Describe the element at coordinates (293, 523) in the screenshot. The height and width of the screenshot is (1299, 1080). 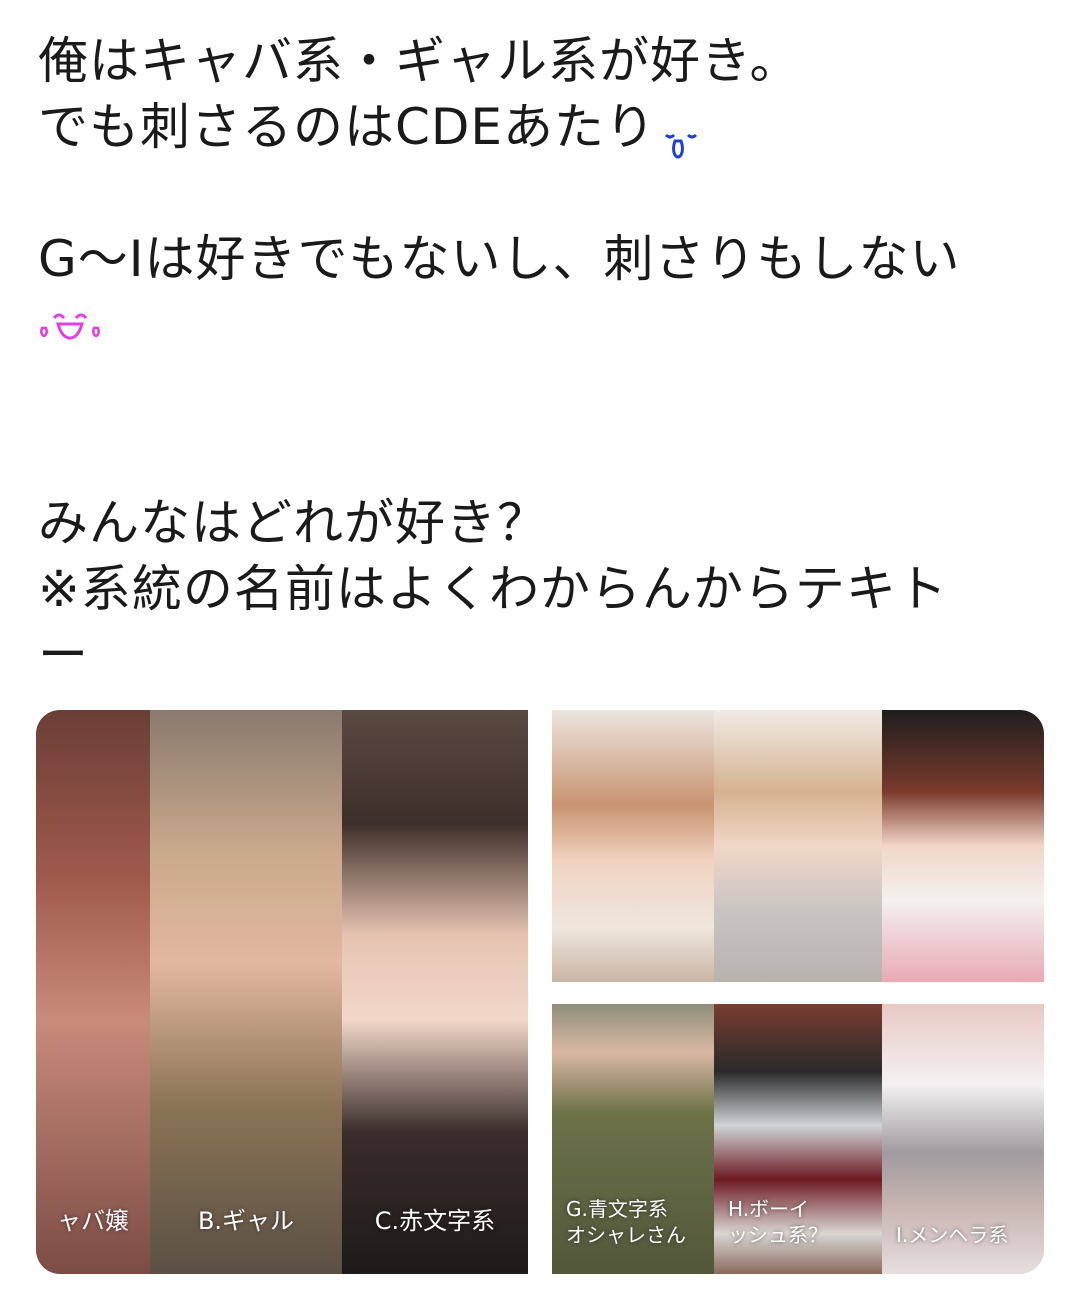
I see `post-line-5: みんなはどれが好き？` at that location.